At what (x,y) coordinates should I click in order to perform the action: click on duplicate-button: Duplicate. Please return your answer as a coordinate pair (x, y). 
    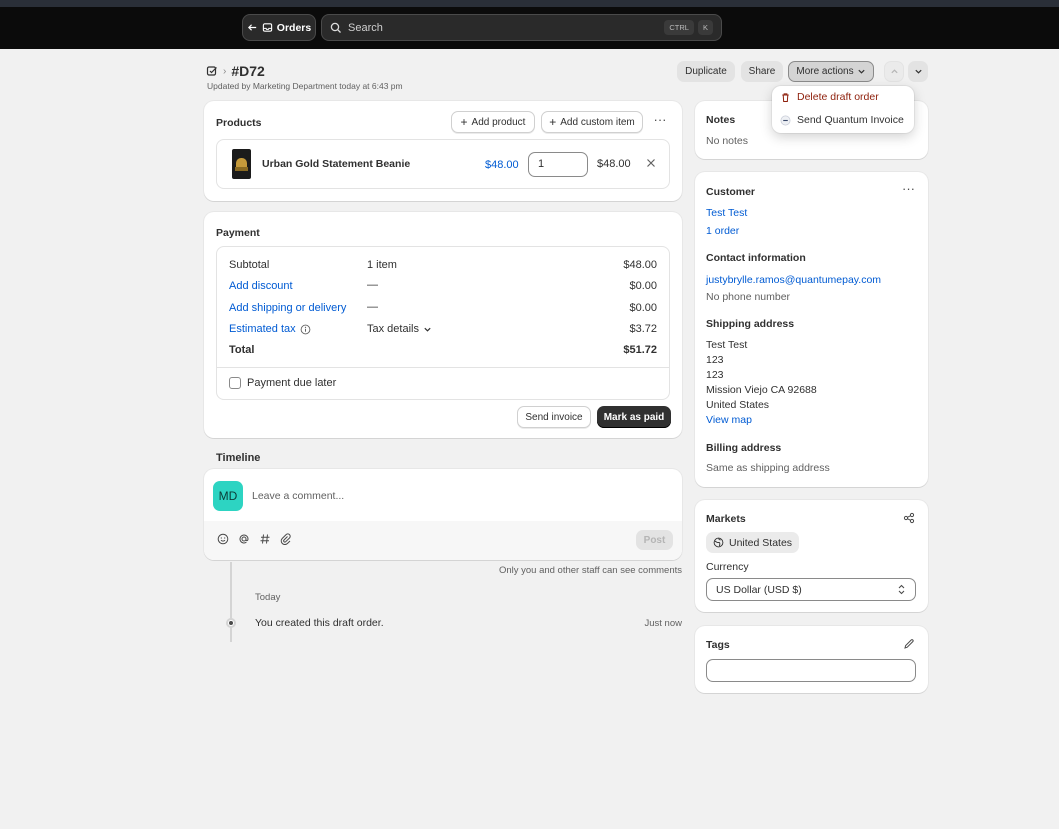
    Looking at the image, I should click on (706, 71).